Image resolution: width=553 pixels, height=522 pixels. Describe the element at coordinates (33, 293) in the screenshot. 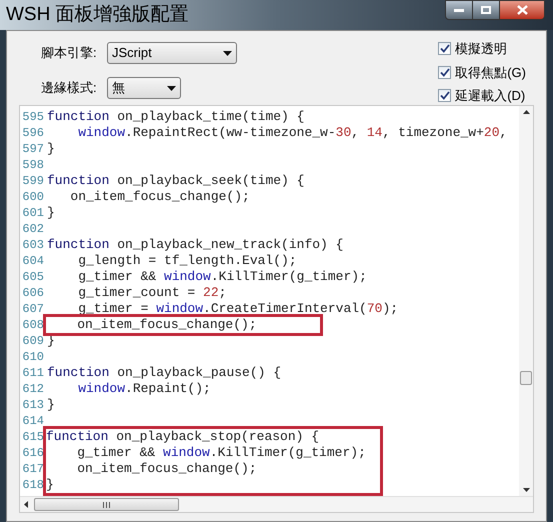

I see `line-number: 606` at that location.